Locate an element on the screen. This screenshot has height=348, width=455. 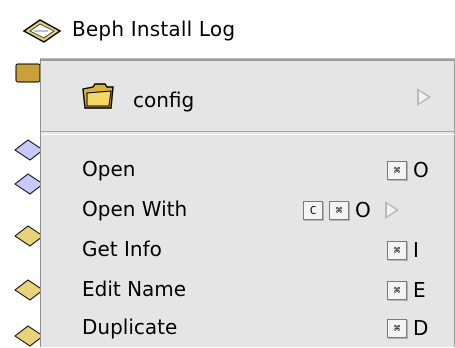
menu-item-label: Get Info is located at coordinates (122, 249).